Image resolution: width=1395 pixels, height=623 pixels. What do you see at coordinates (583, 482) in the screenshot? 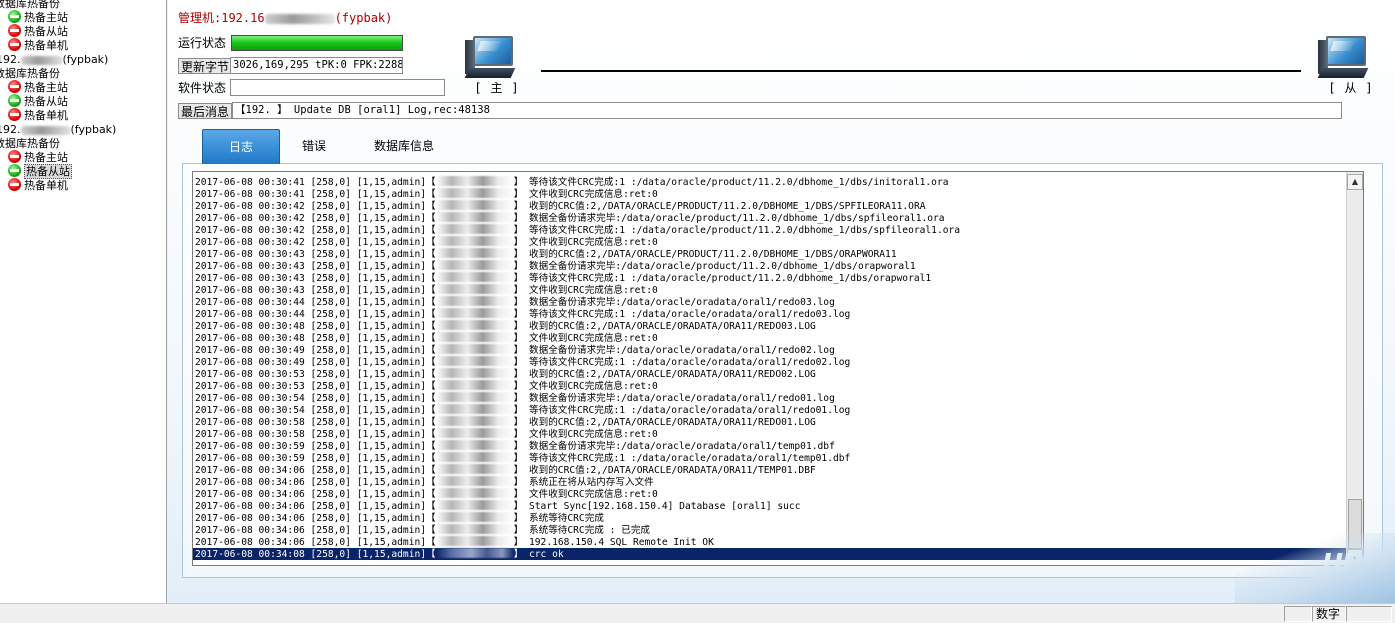
I see `log-row-message: 】 系统正在将从站内存写入文件` at bounding box center [583, 482].